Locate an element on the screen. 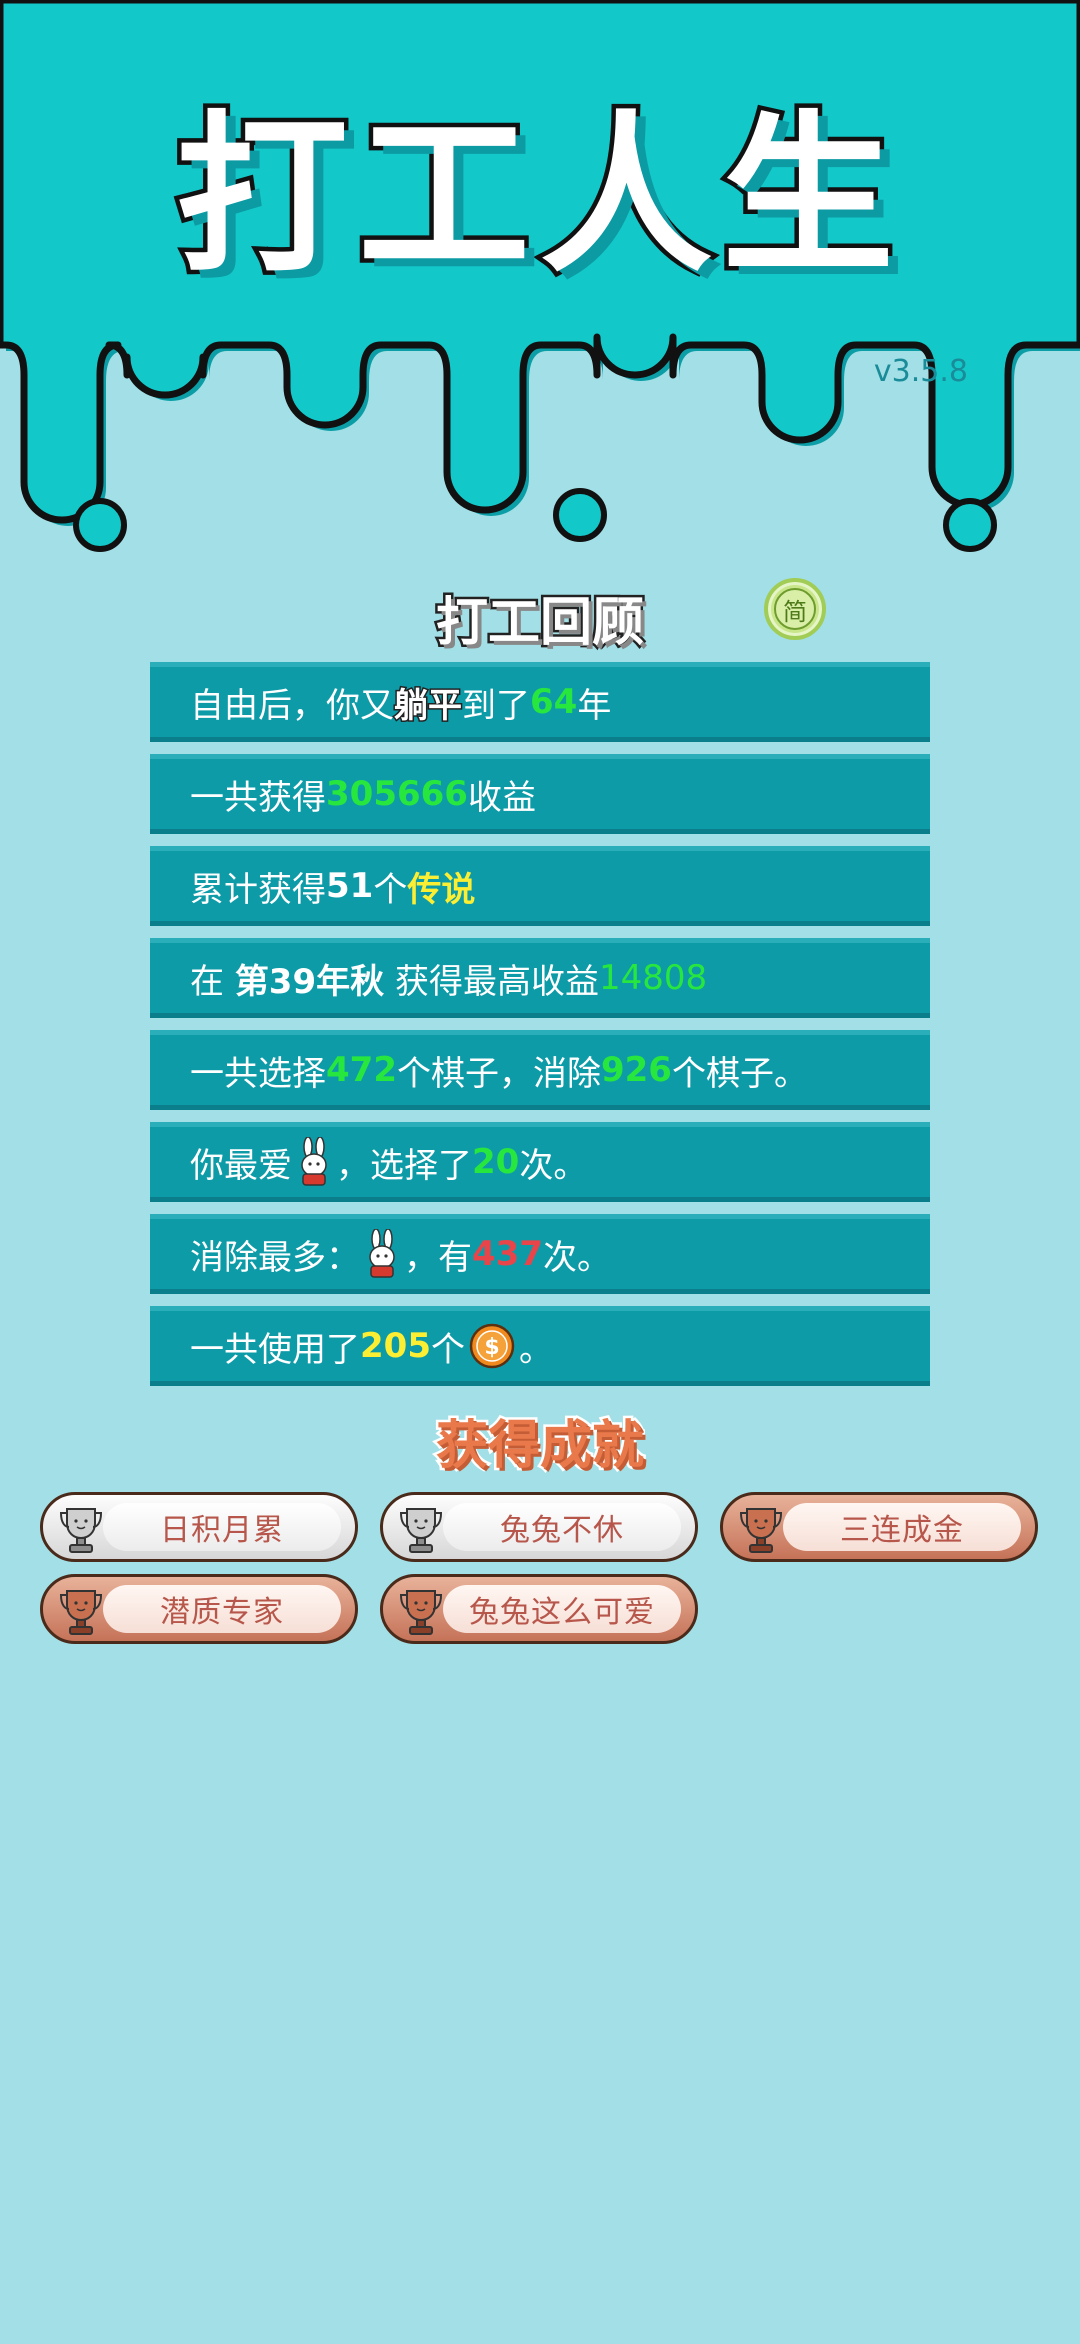 The height and width of the screenshot is (2344, 1080). stat-row-legends: 累计获得 51 个传说 is located at coordinates (540, 886).